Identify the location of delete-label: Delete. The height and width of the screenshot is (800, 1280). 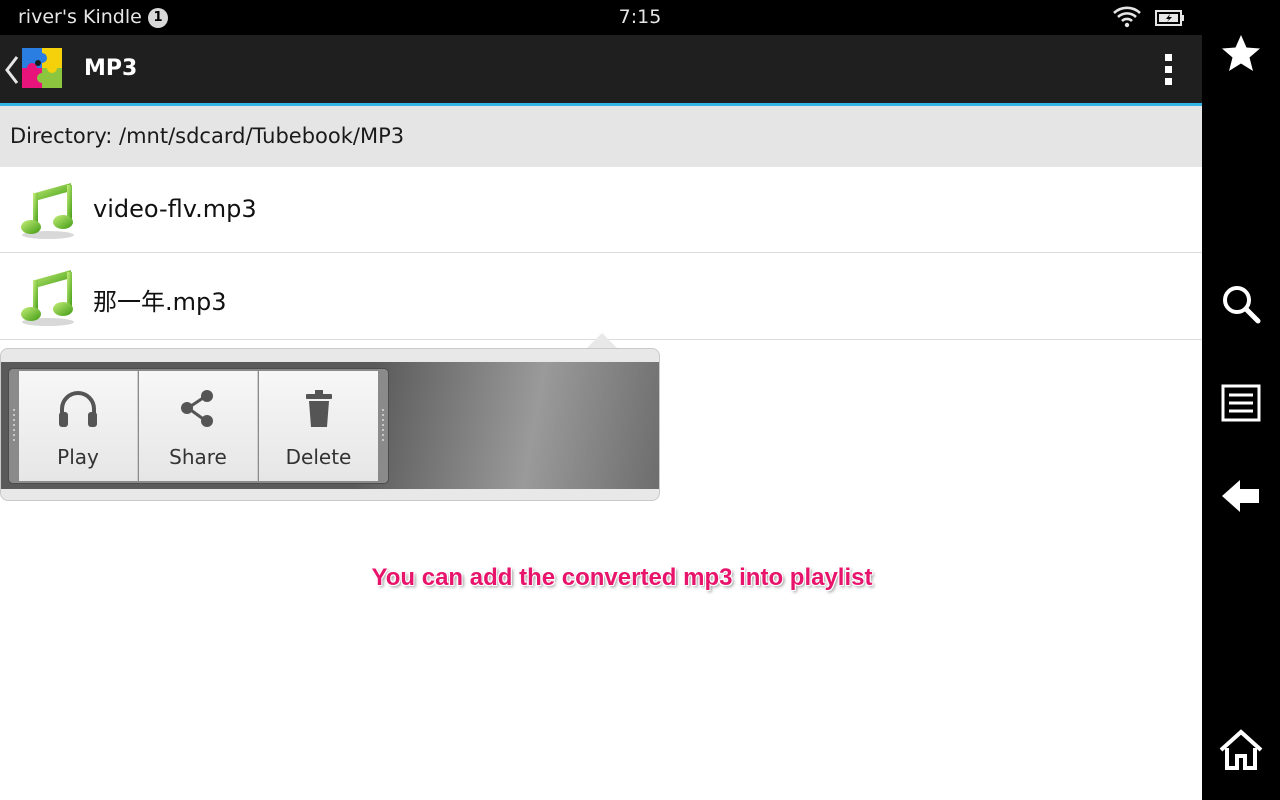
(318, 457).